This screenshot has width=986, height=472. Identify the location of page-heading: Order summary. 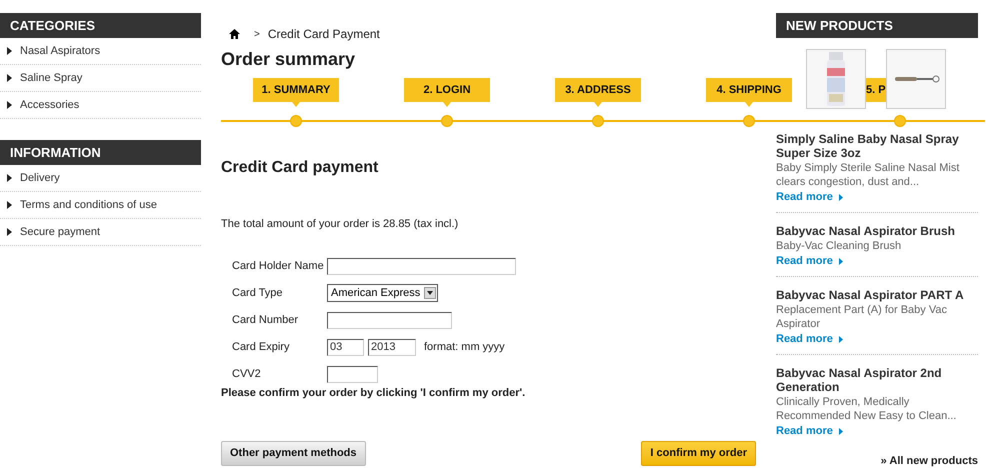
(288, 59).